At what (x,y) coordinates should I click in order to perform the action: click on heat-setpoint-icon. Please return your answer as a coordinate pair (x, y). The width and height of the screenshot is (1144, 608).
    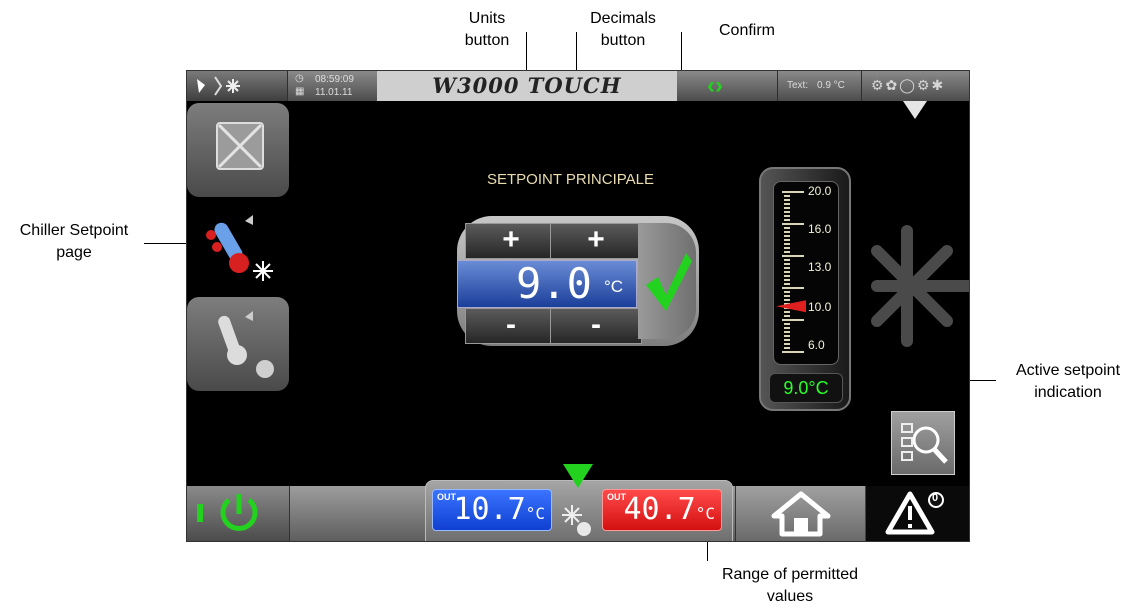
    Looking at the image, I should click on (246, 344).